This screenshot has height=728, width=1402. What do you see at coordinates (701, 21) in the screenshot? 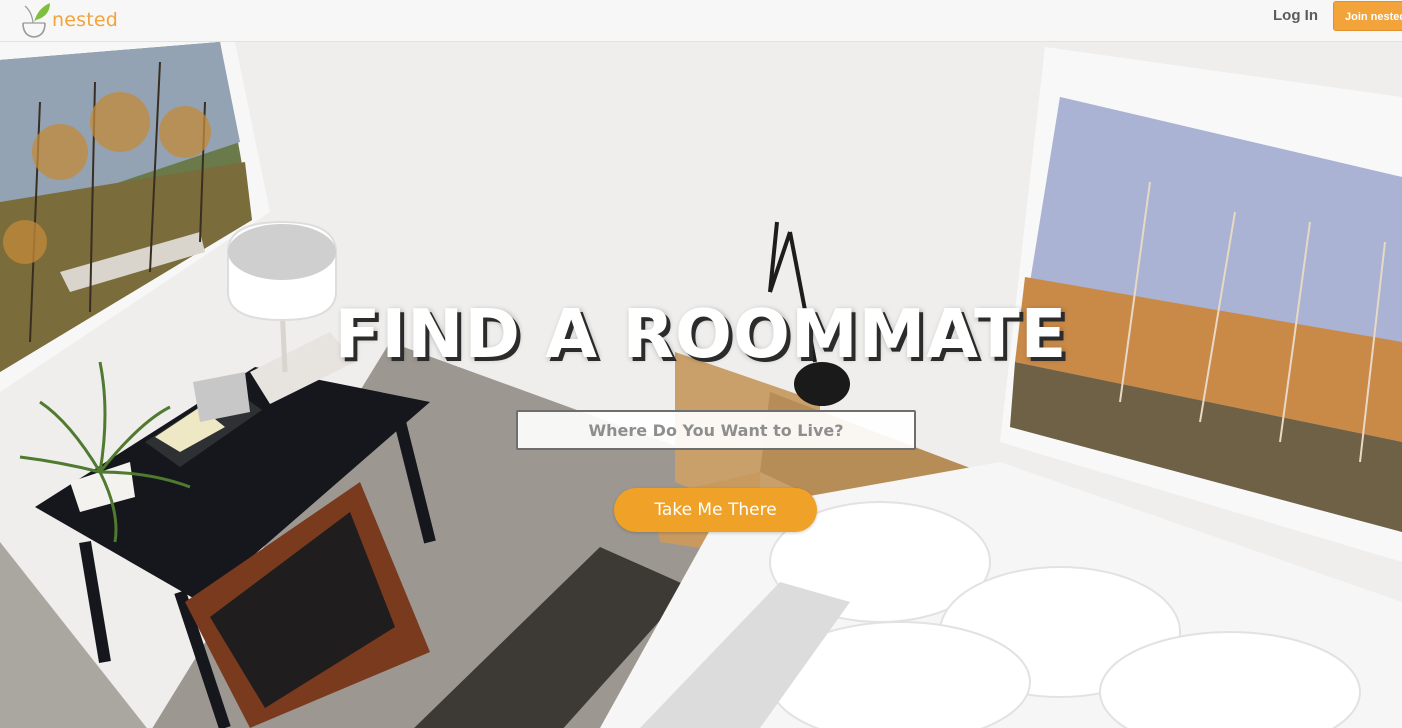
I see `top-navbar: nested Log In Join nested` at bounding box center [701, 21].